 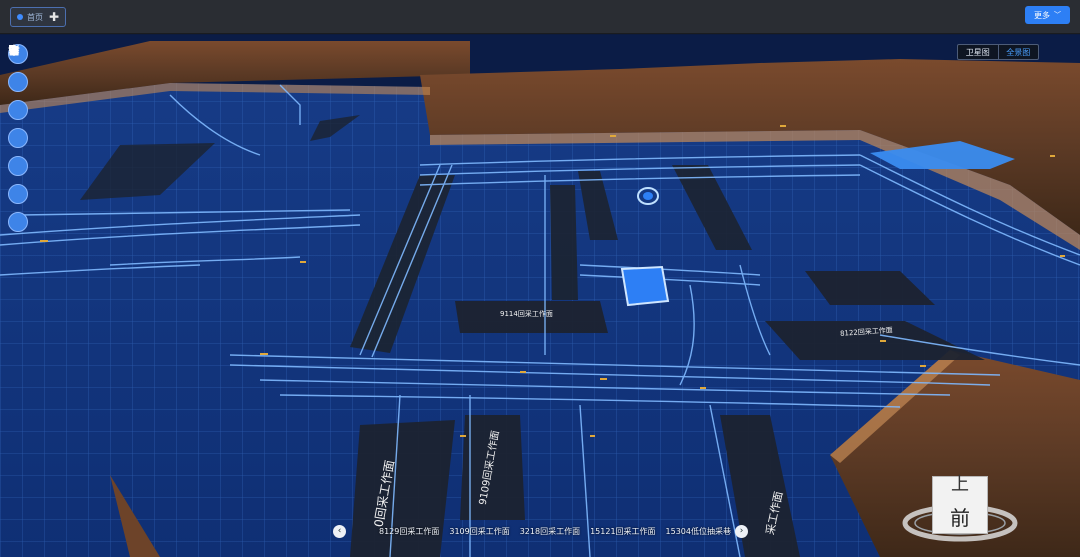 I want to click on tools-icon, so click(x=18, y=124).